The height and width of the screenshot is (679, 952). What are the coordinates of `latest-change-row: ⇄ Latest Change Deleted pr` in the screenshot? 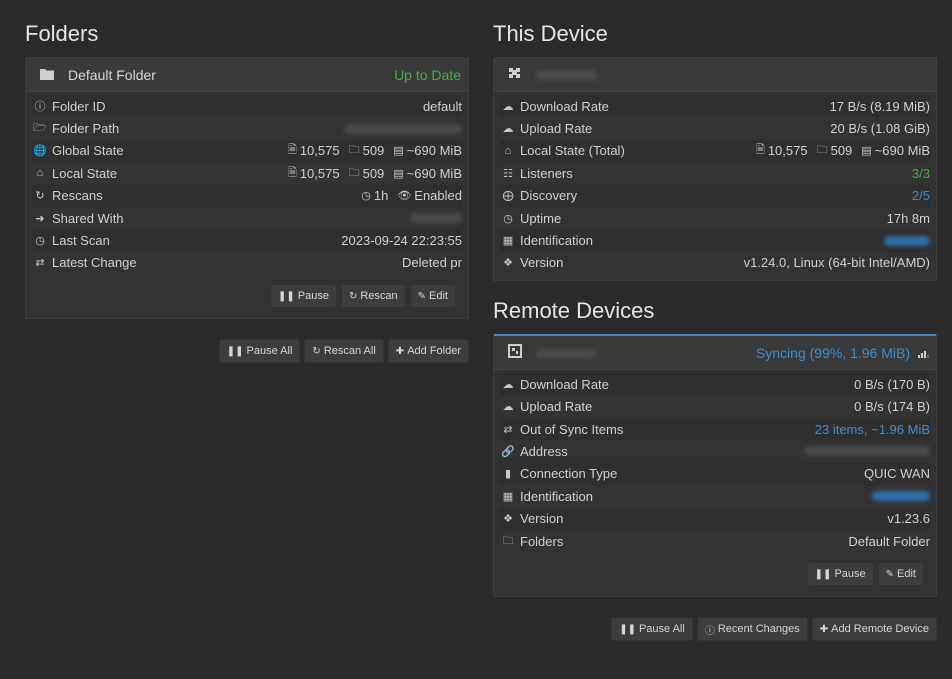 It's located at (247, 263).